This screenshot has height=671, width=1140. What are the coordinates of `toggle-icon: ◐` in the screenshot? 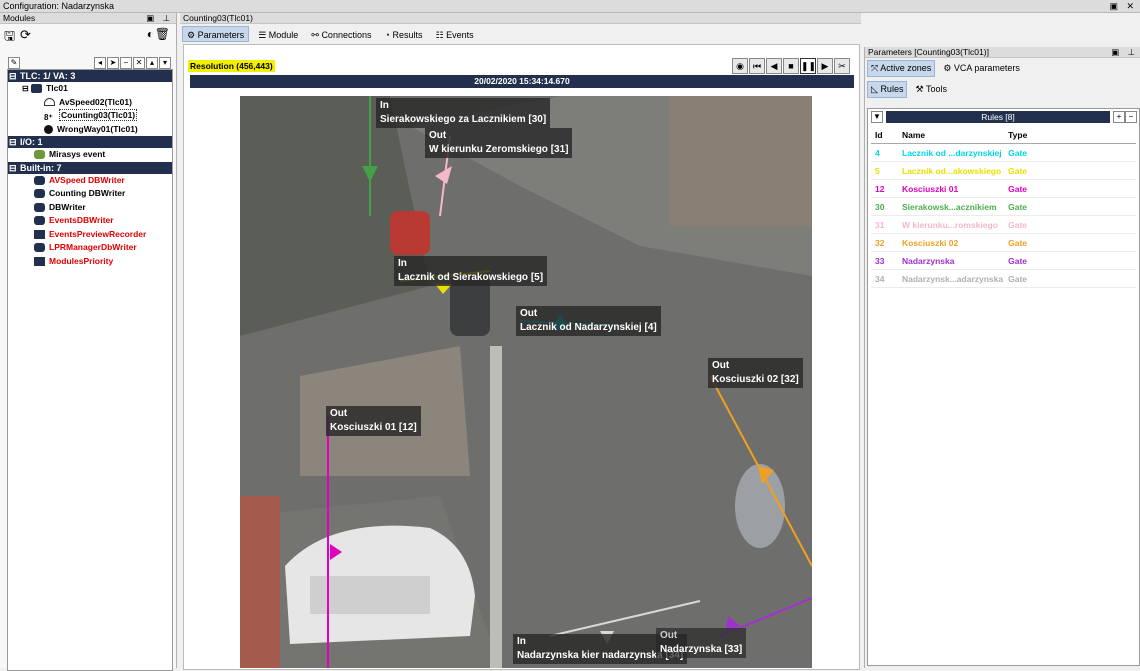 It's located at (150, 34).